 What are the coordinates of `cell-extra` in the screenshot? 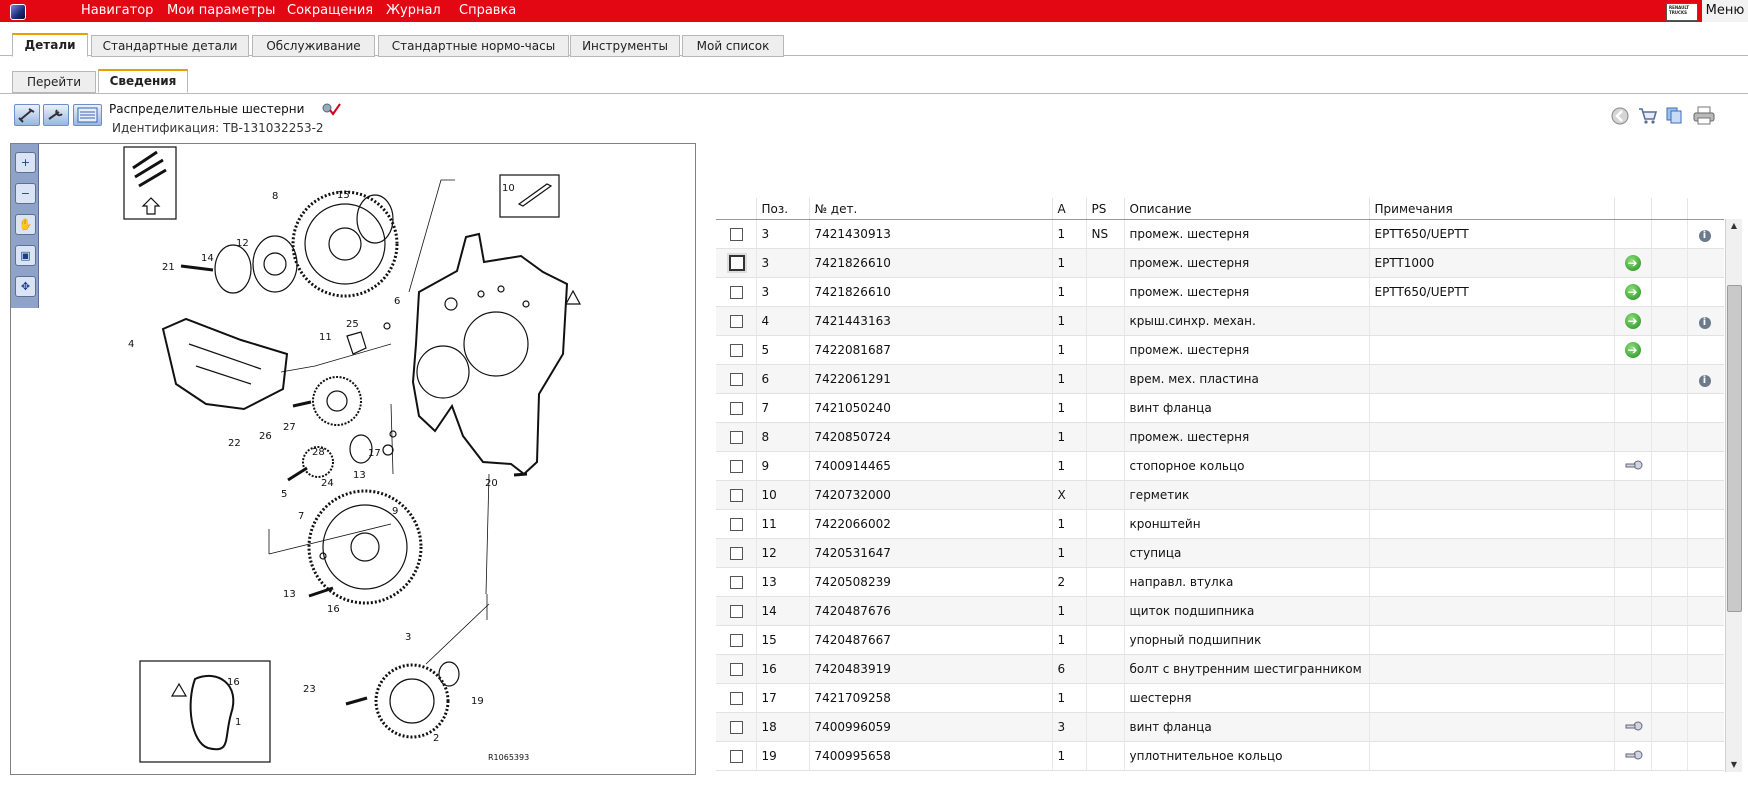 It's located at (1669, 611).